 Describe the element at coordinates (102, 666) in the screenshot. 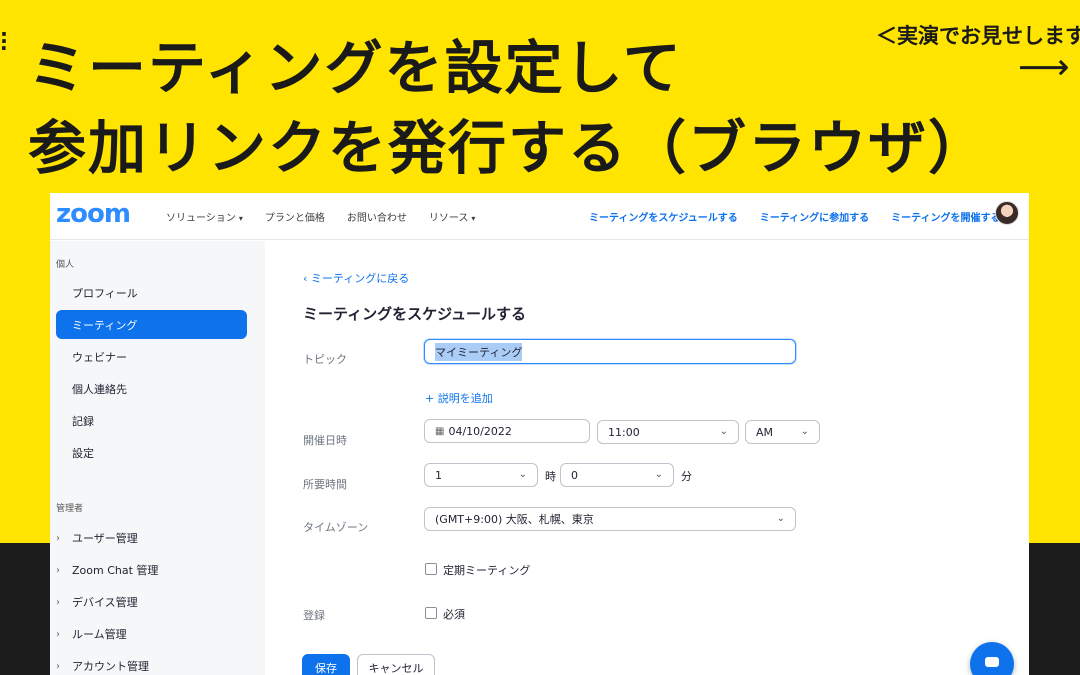

I see `sidebar-admin-account: › アカウント管理` at that location.